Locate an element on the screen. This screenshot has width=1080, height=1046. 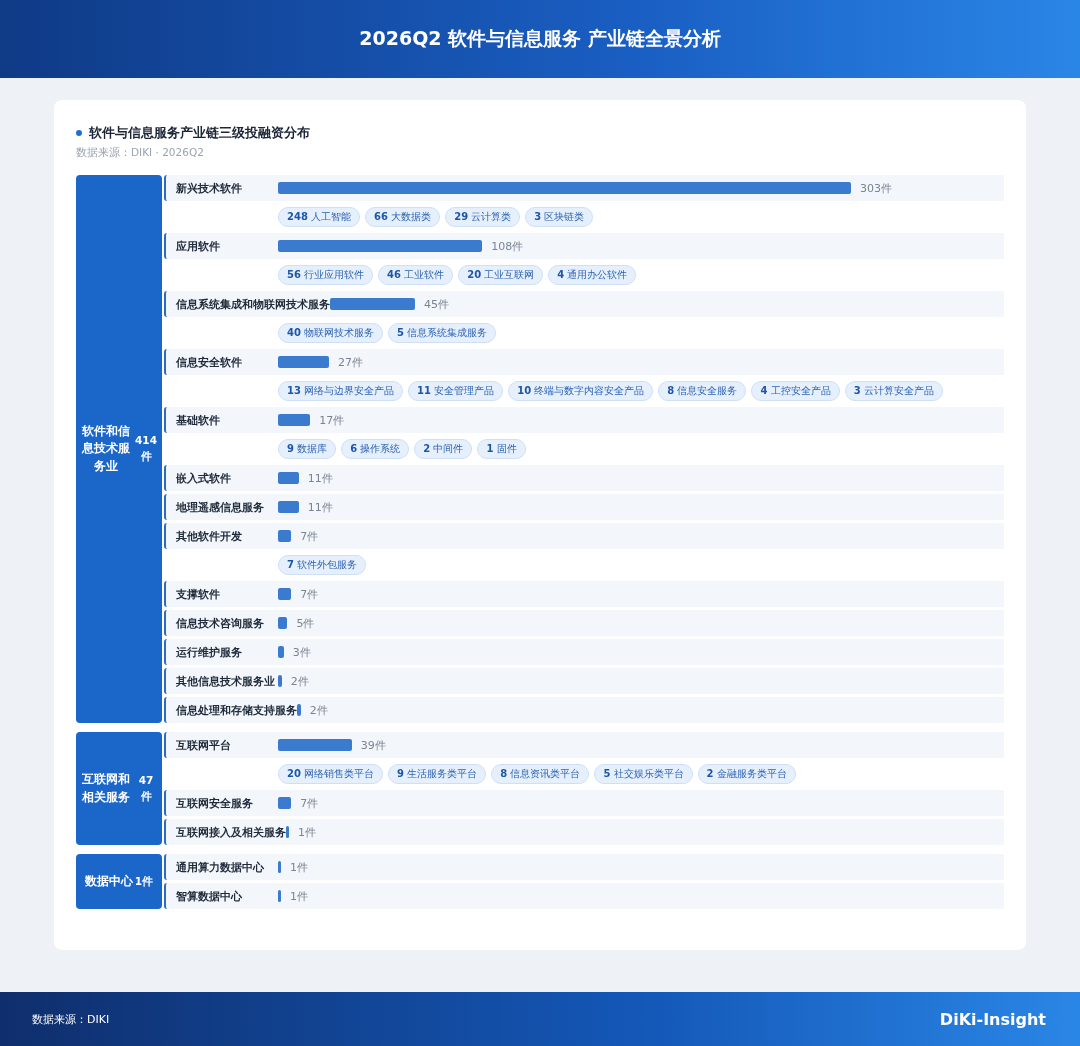
count-label: 45件 is located at coordinates (437, 304).